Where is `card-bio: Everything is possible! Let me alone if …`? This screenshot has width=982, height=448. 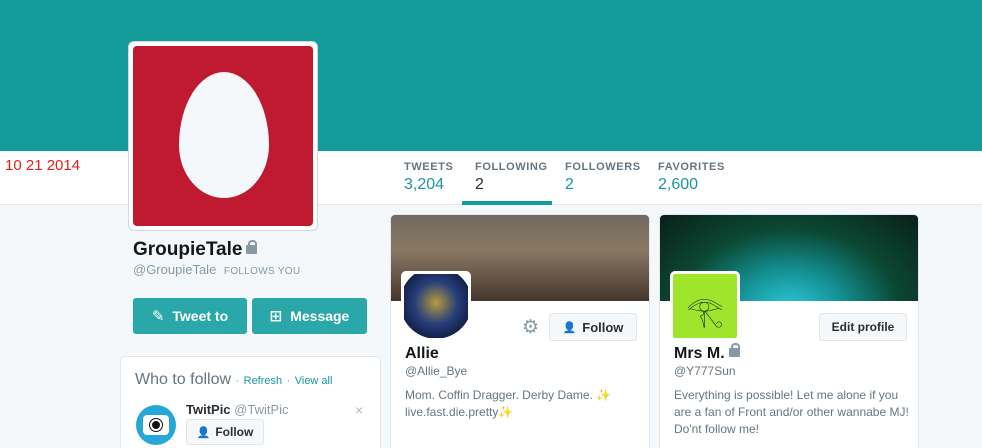 card-bio: Everything is possible! Let me alone if … is located at coordinates (791, 412).